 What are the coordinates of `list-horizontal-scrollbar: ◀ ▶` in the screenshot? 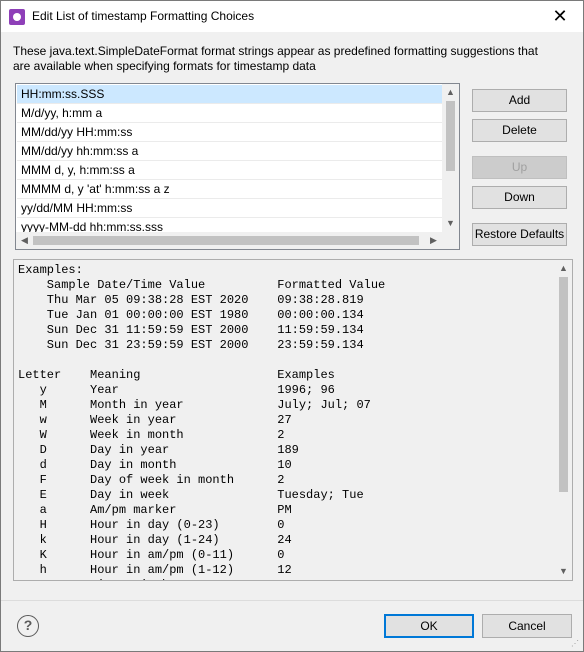 It's located at (237, 240).